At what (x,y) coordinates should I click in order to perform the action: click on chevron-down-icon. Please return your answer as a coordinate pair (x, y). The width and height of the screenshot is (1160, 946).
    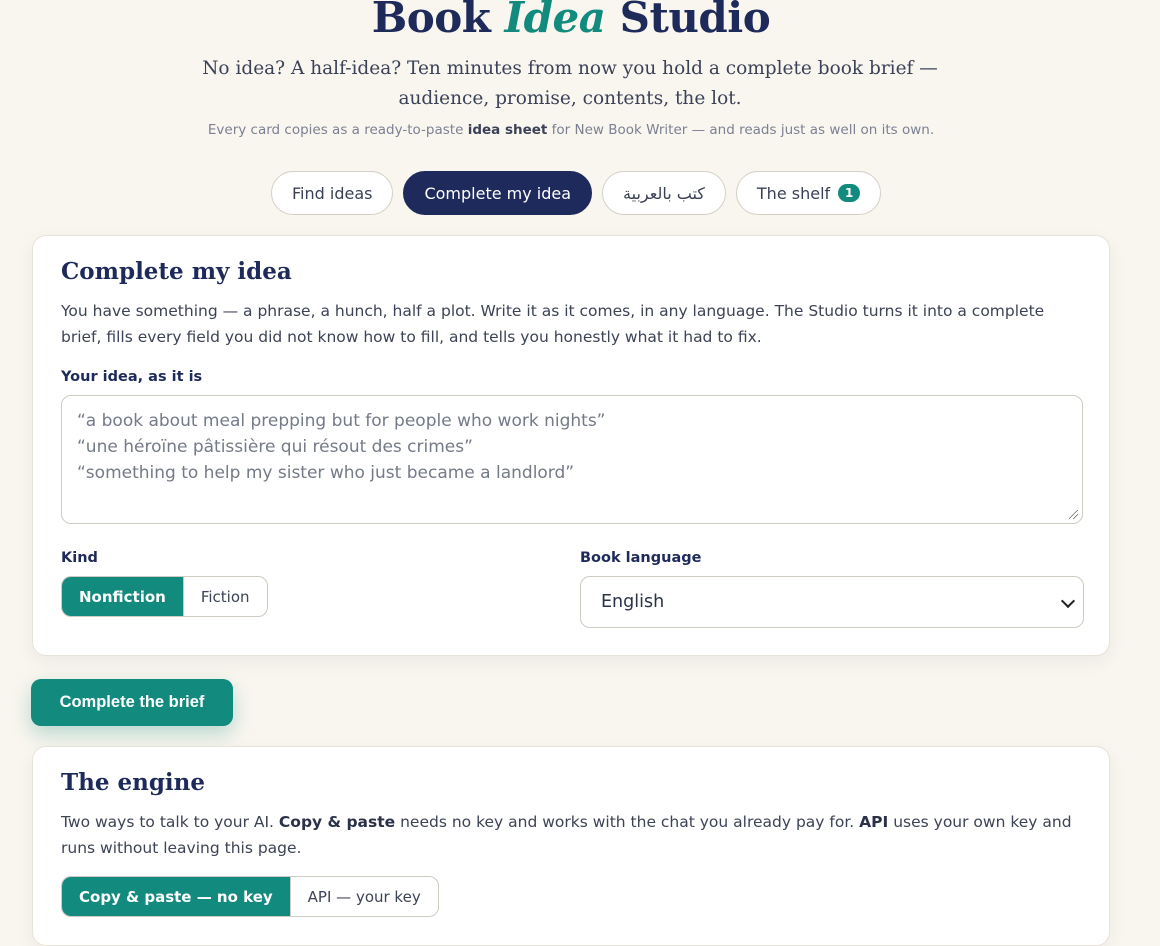
    Looking at the image, I should click on (1068, 601).